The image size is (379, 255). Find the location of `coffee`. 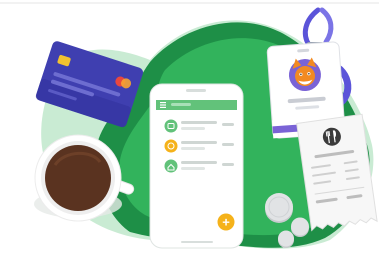

coffee is located at coordinates (78, 178).